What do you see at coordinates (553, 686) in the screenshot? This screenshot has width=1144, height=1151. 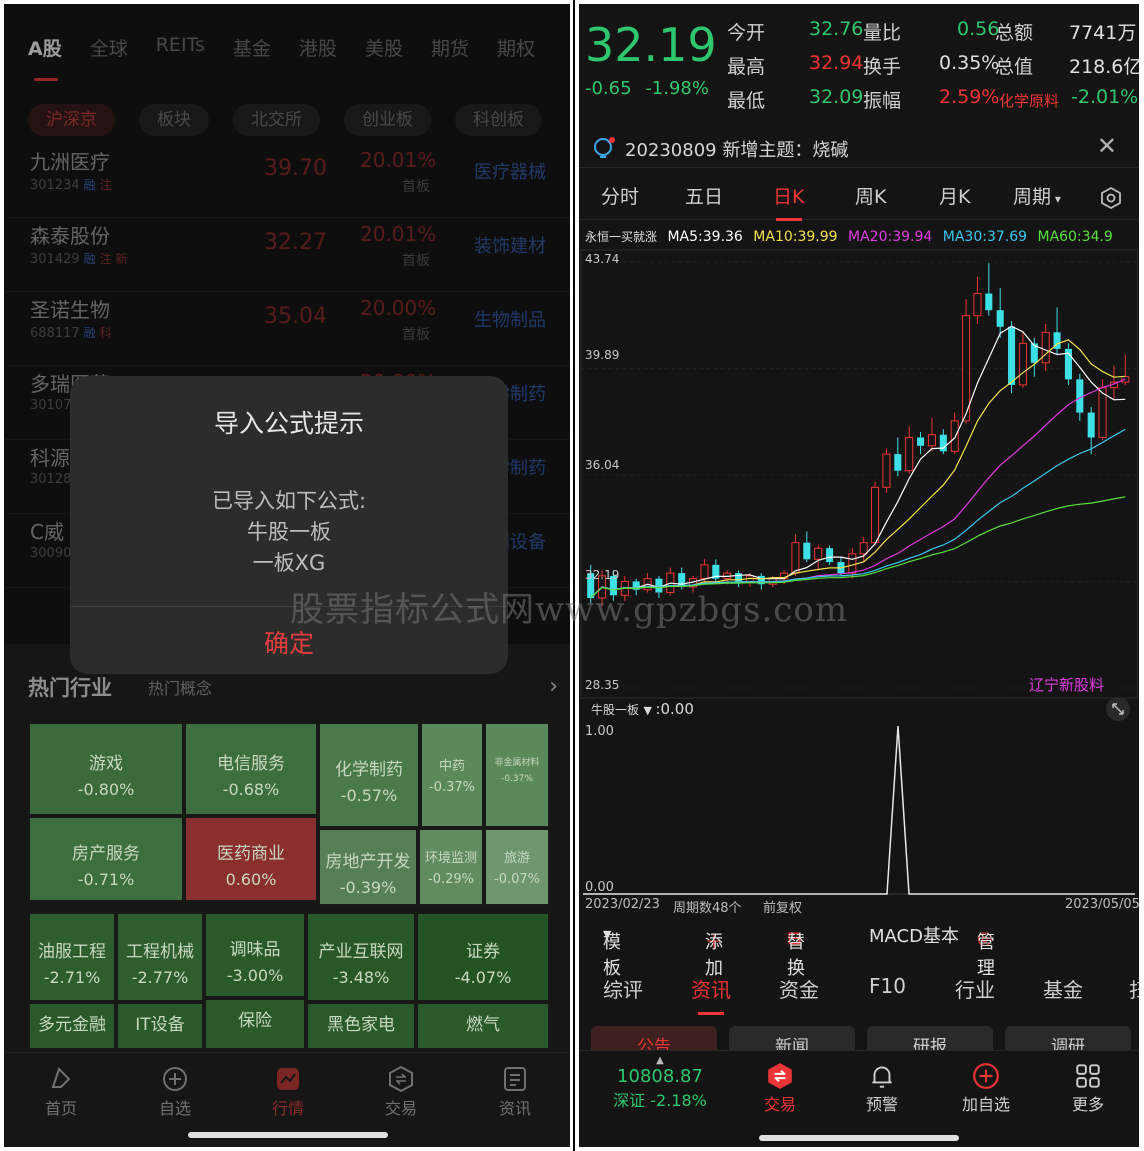 I see `chevron-right-icon: ›` at bounding box center [553, 686].